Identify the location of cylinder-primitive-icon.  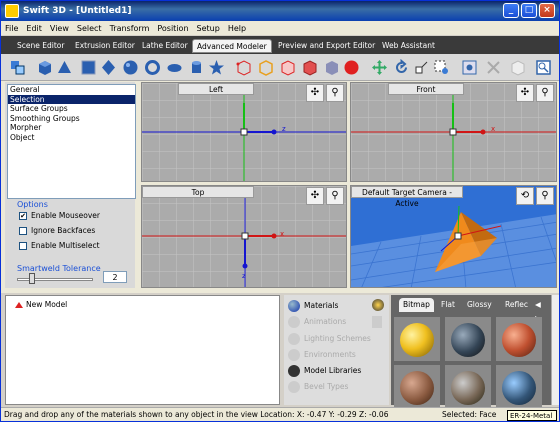
(196, 67).